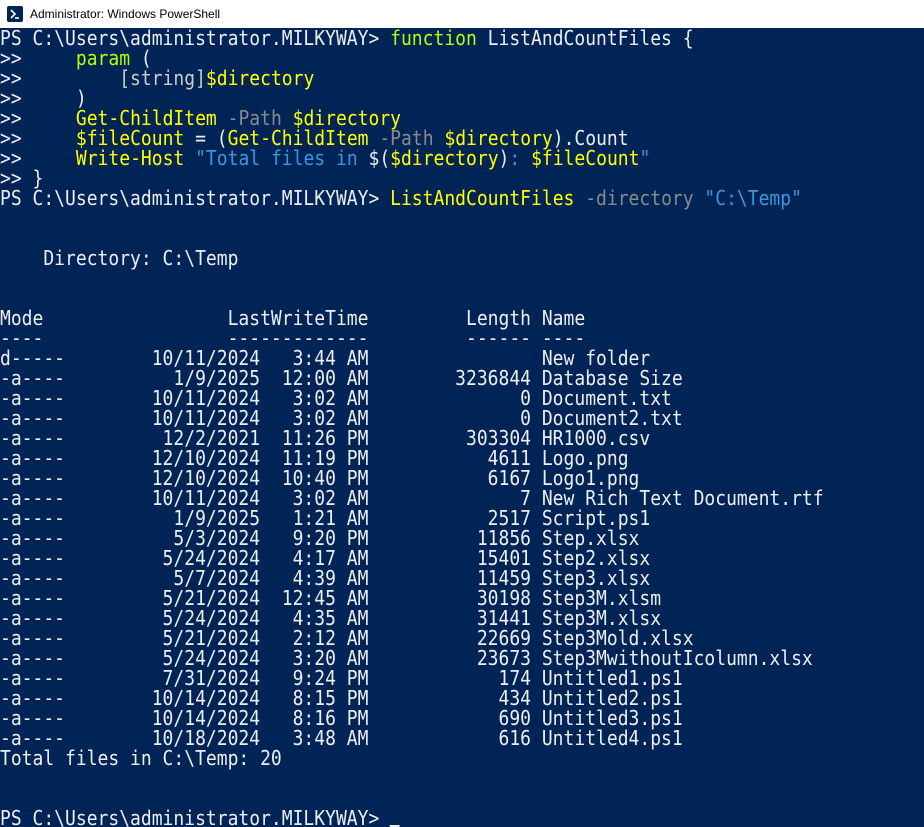 This screenshot has height=827, width=924. Describe the element at coordinates (379, 158) in the screenshot. I see `subexpression-open: $(` at that location.